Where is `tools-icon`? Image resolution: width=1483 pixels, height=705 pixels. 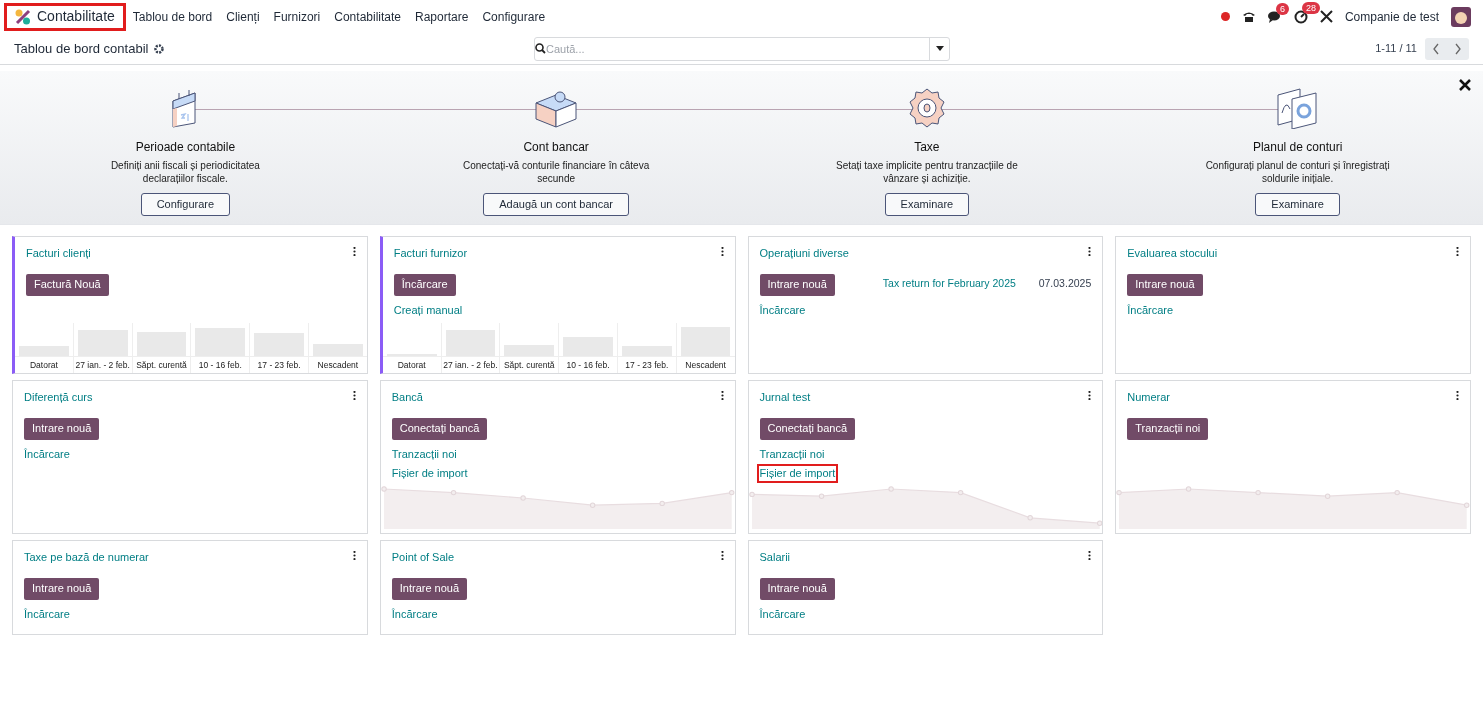 tools-icon is located at coordinates (1326, 16).